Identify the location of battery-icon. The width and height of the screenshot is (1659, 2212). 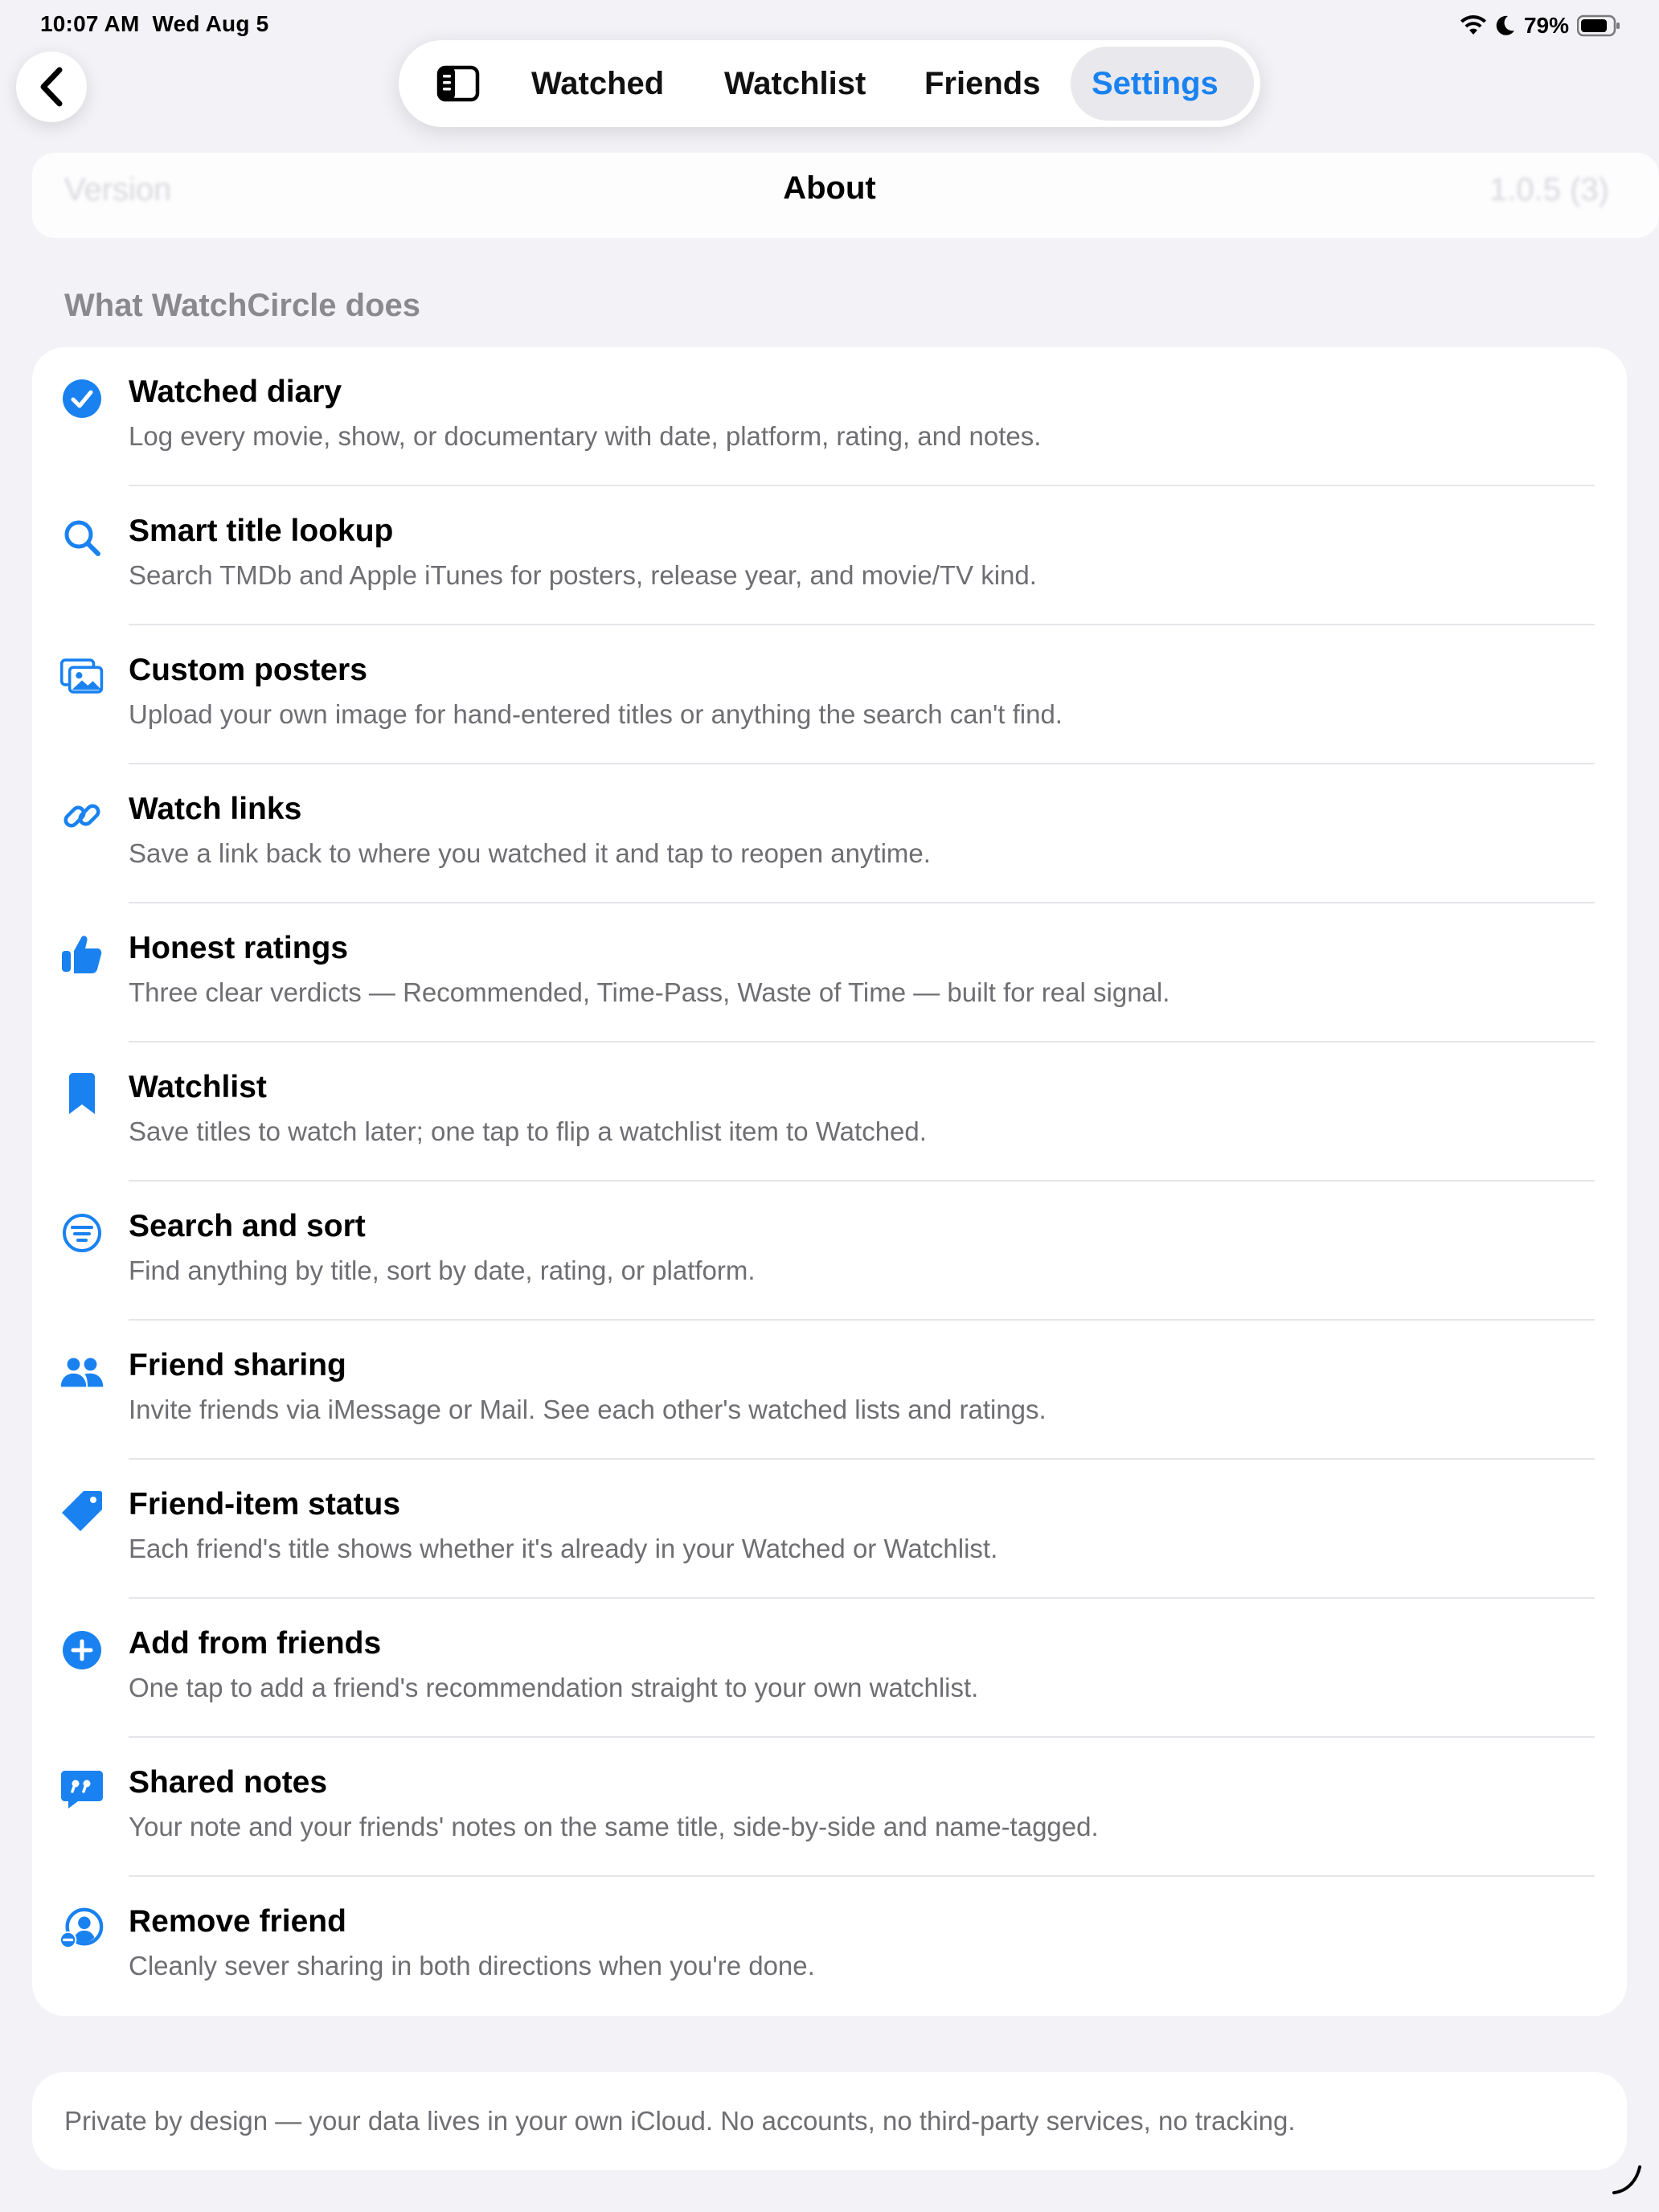
(1598, 25).